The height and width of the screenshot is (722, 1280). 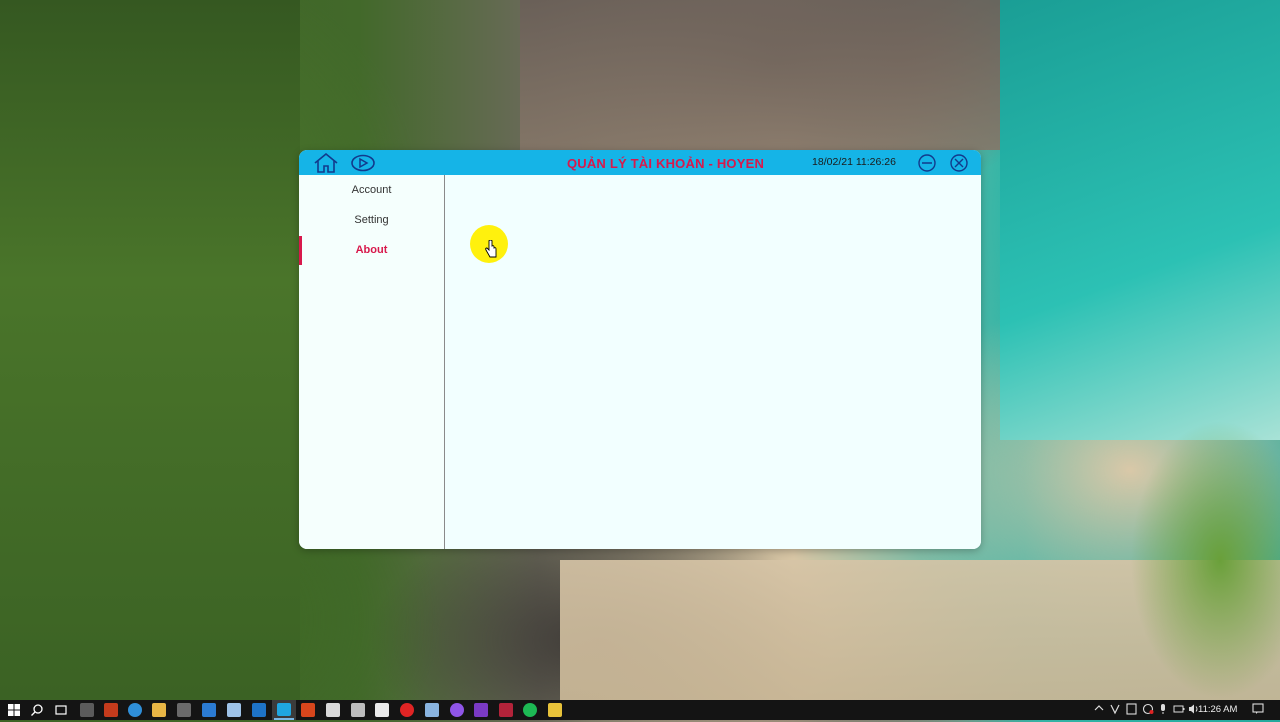 What do you see at coordinates (1099, 709) in the screenshot?
I see `chevron-up-icon` at bounding box center [1099, 709].